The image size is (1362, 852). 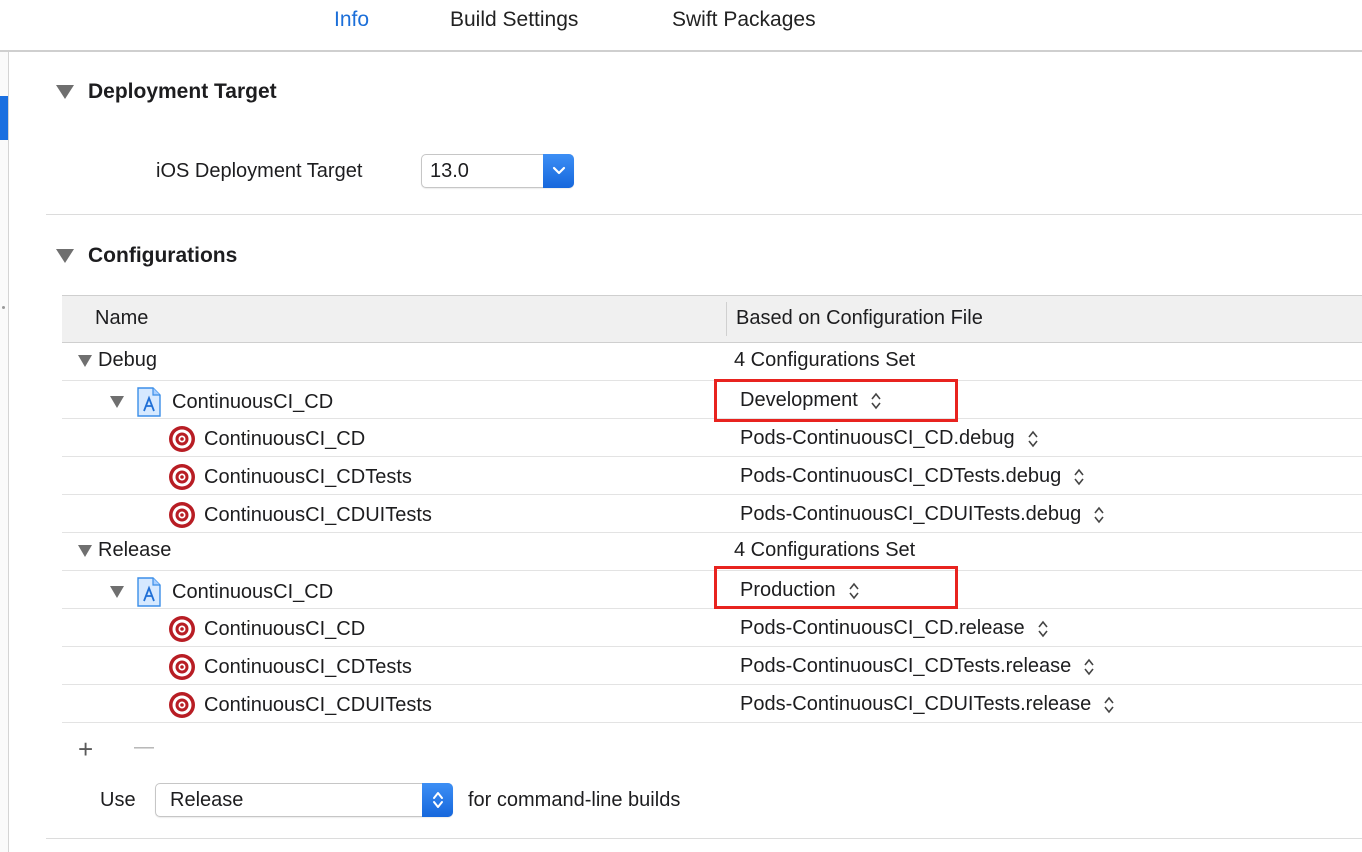 I want to click on tab-info: Info, so click(x=351, y=20).